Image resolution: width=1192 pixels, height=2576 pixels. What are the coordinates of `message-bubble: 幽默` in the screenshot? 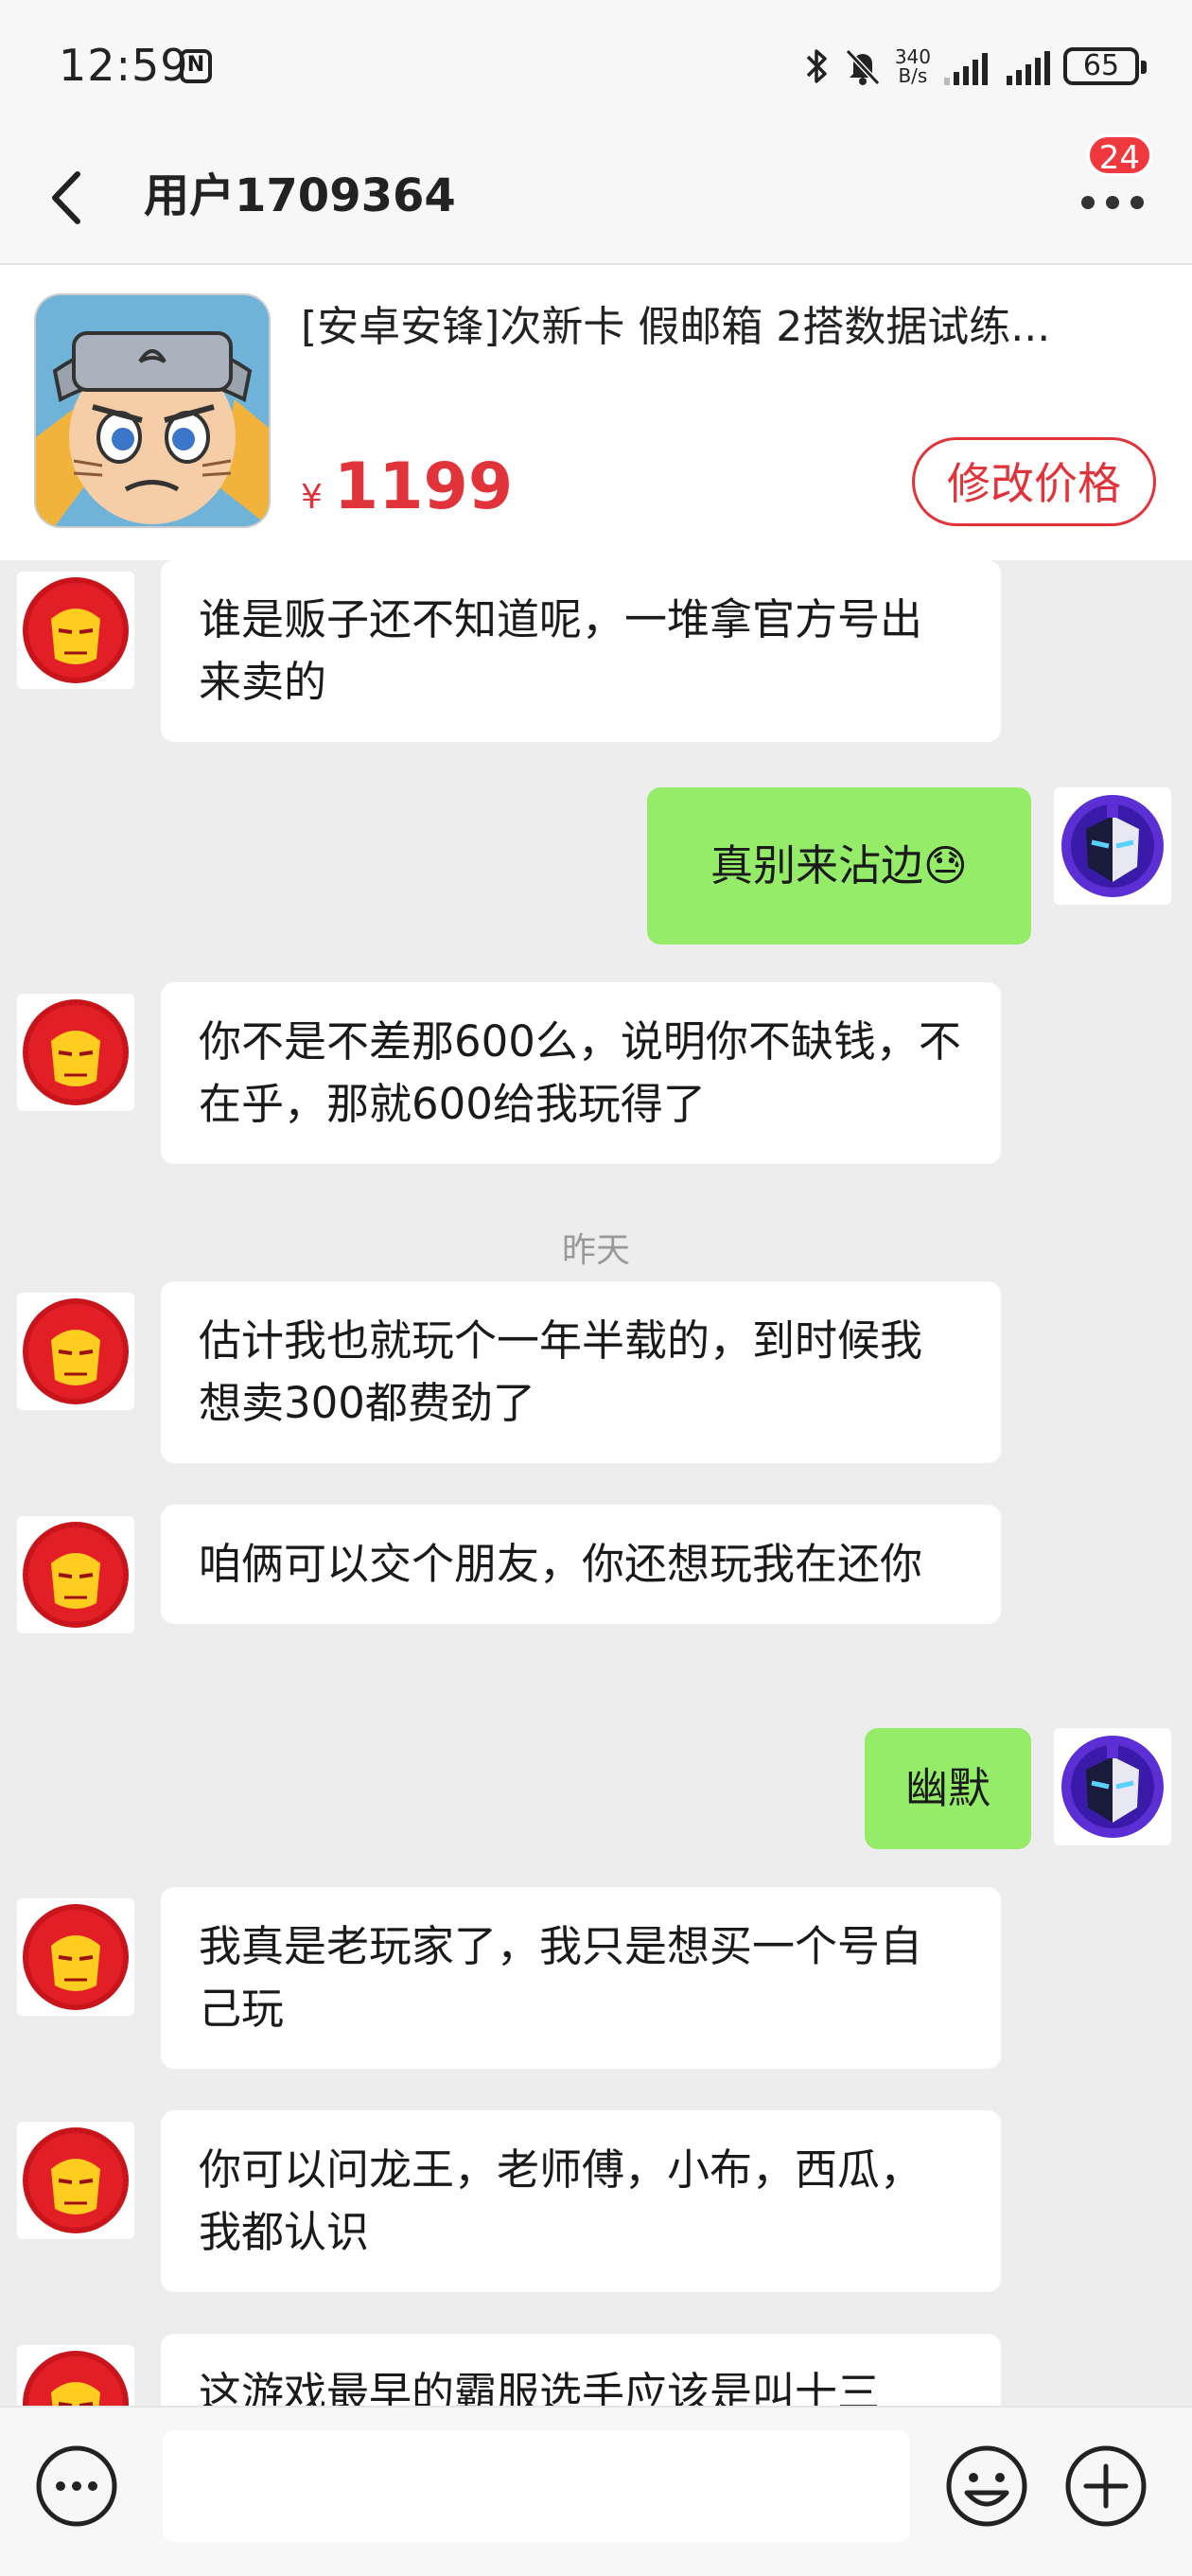 It's located at (948, 1788).